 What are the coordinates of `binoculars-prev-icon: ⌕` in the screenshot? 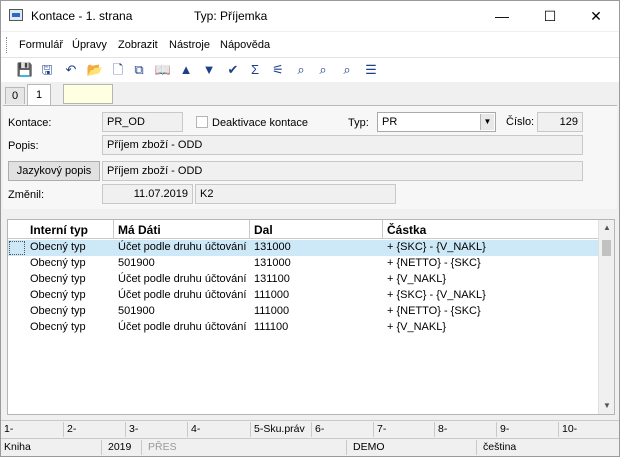 It's located at (347, 70).